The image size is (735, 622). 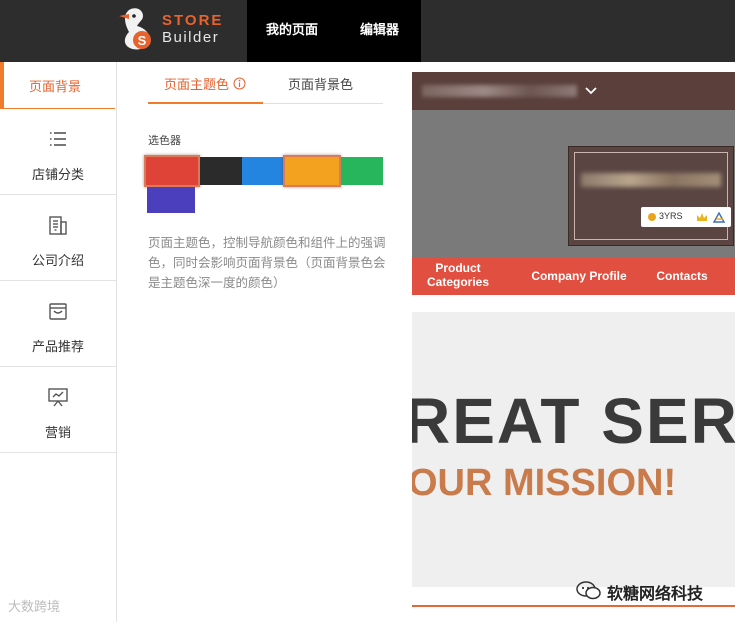 I want to click on sidebar-item-label: 页面背景, so click(x=55, y=87).